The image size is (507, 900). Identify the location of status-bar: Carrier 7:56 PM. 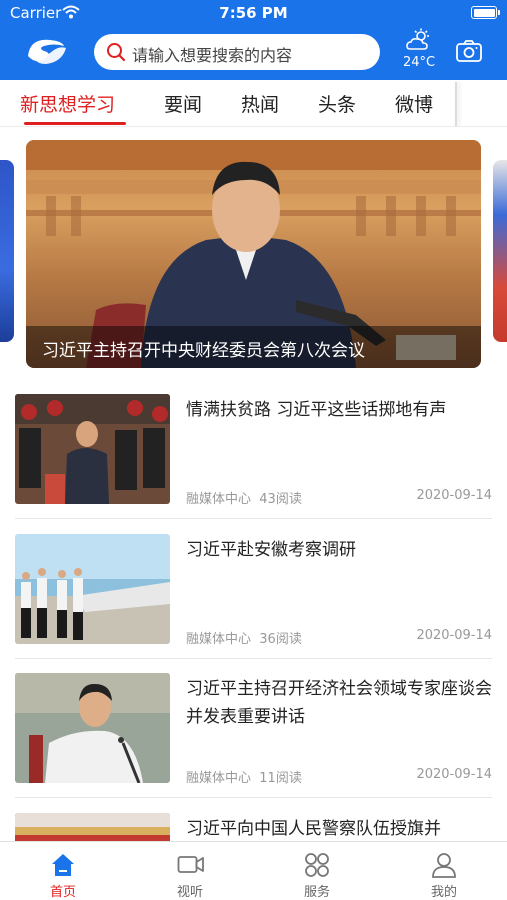
(253, 13).